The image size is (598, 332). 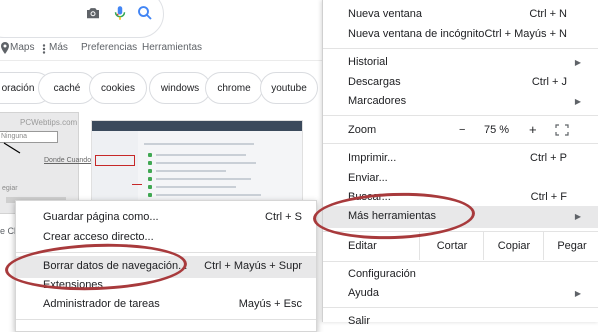 I want to click on menu-item-exit: Salir, so click(x=460, y=322).